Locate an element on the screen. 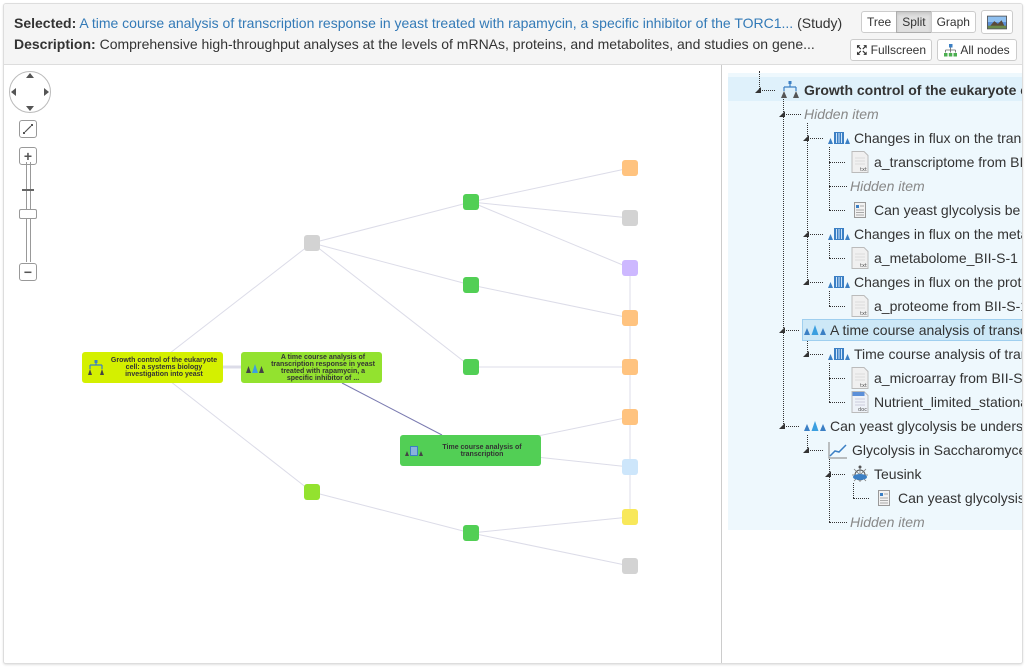  tree-item: Can yeast glycolysis be understood is located at coordinates (913, 426).